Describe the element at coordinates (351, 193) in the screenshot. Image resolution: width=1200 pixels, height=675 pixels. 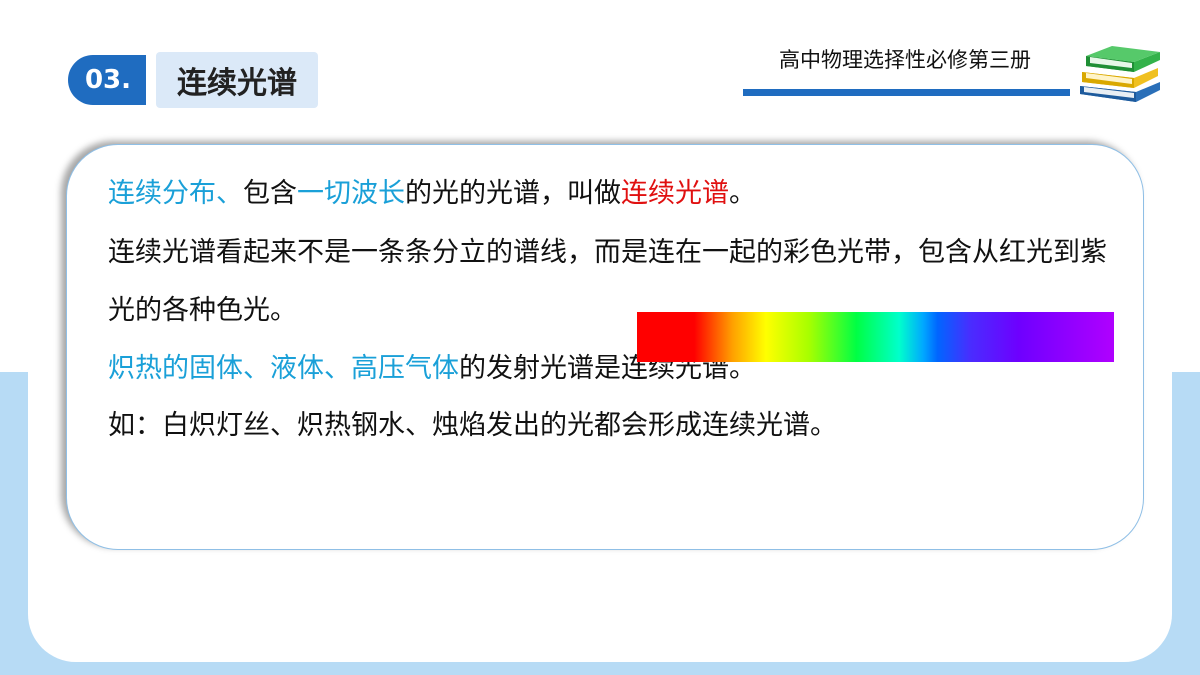
I see `highlight-all-wavelengths: 一切波长` at that location.